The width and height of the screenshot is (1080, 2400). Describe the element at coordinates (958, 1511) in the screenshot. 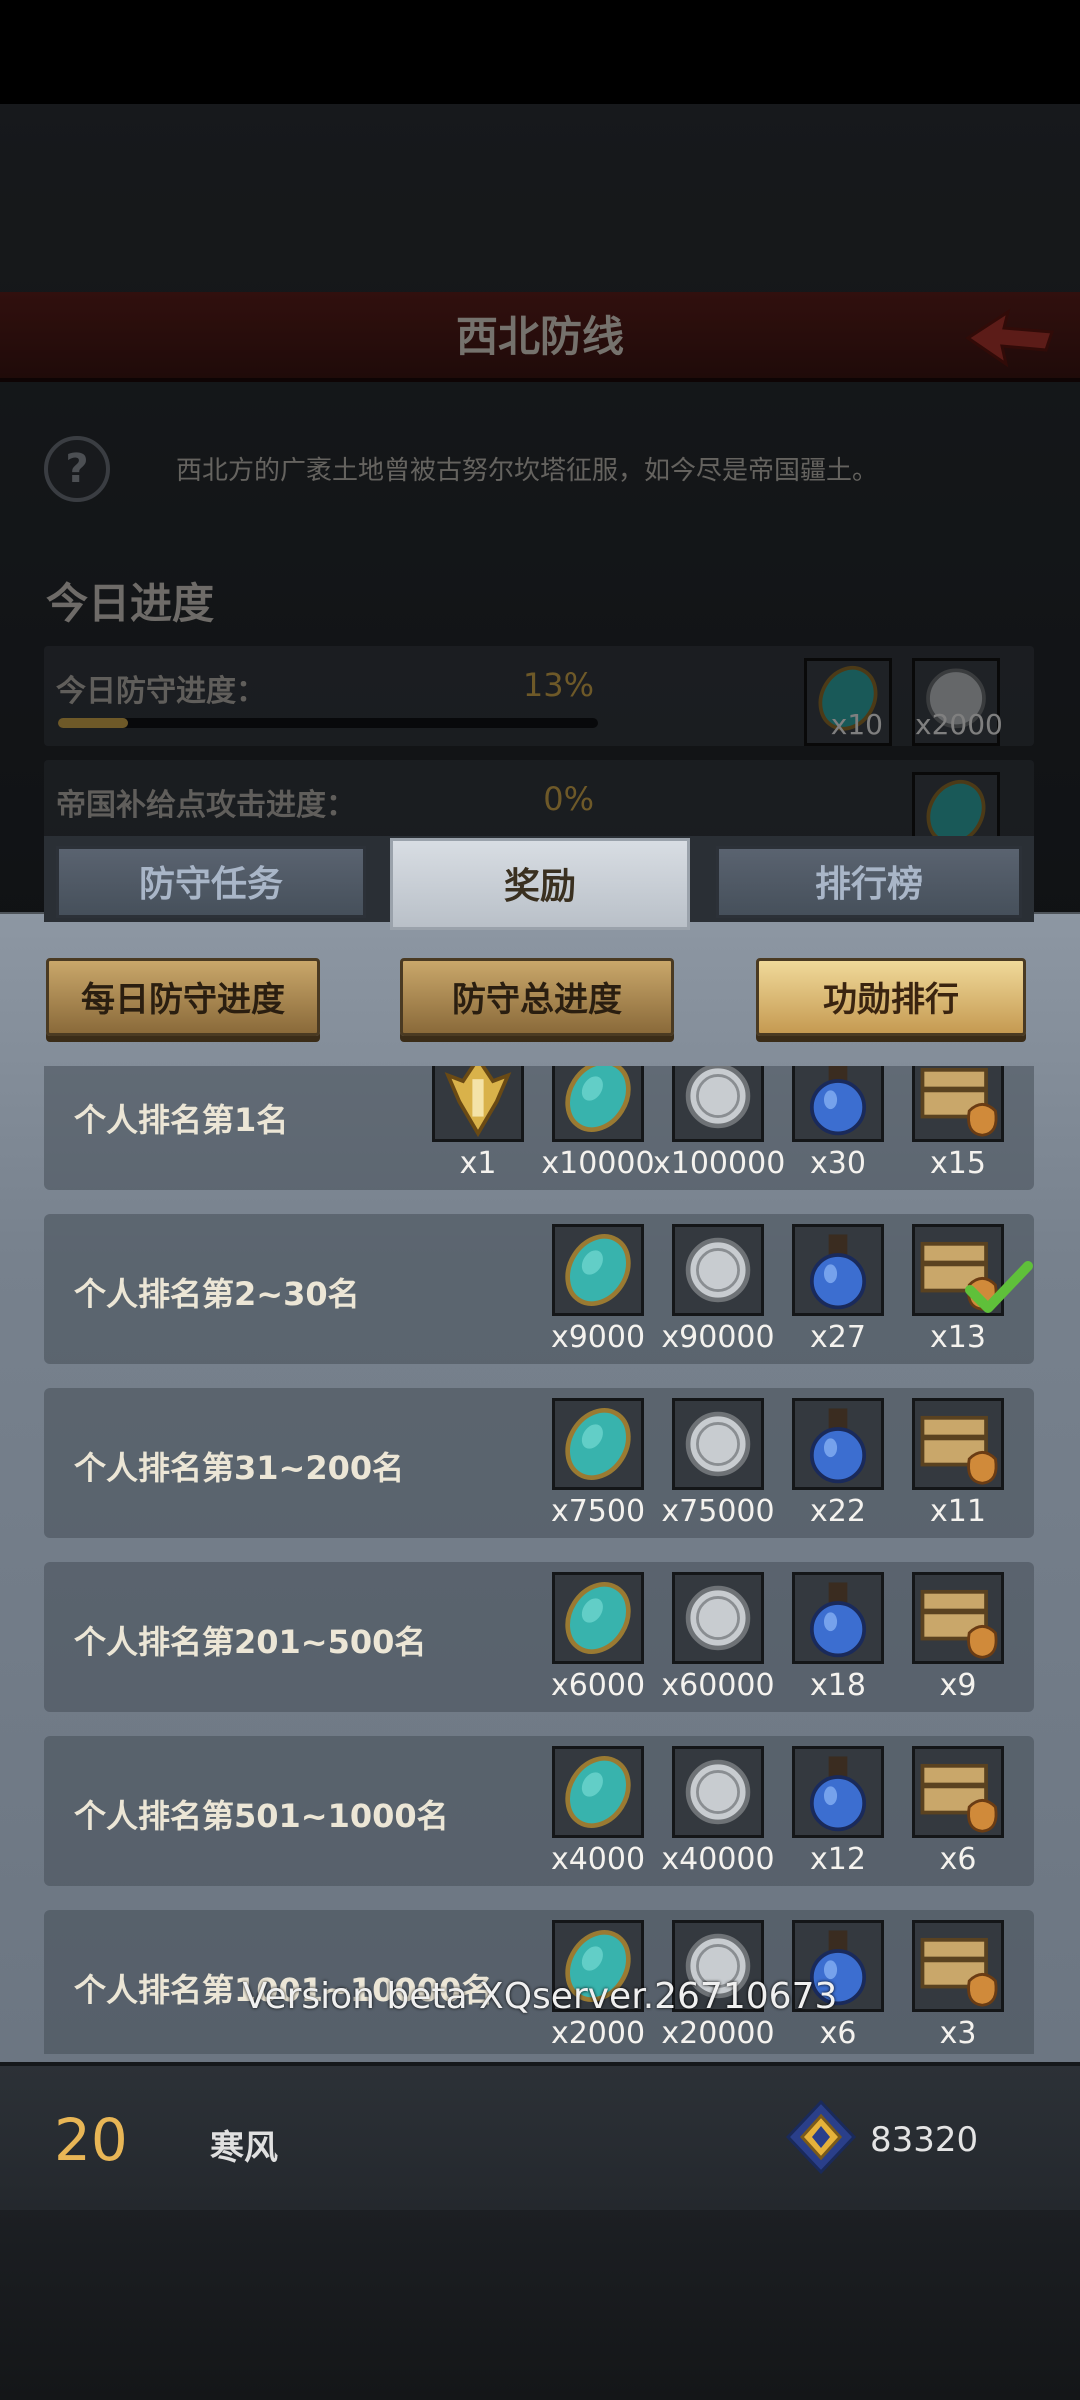

I see `reward-count: x11` at that location.